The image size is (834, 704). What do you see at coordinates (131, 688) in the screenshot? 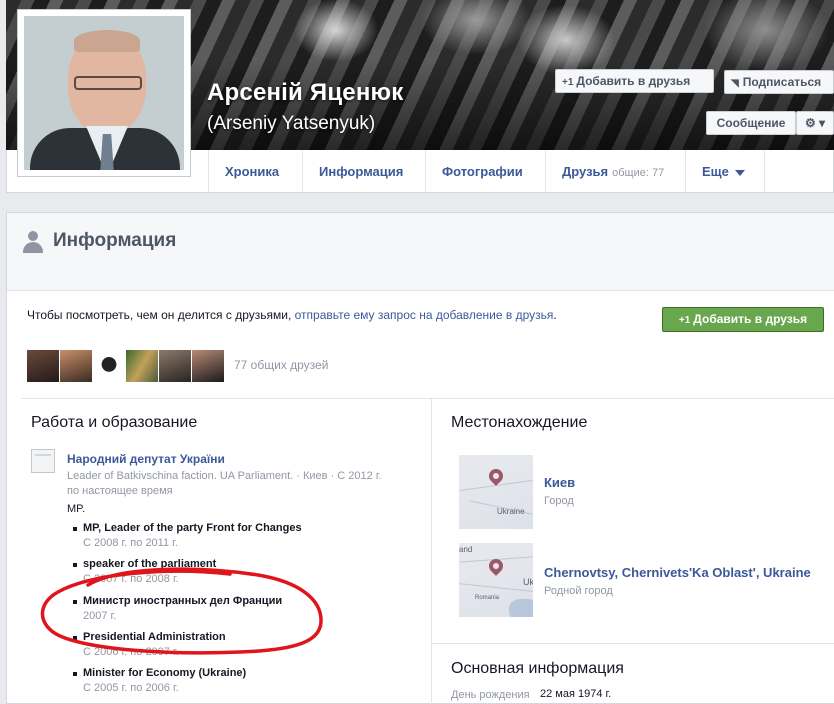
I see `position-dates: С 2005 г. по 2006 г.` at bounding box center [131, 688].